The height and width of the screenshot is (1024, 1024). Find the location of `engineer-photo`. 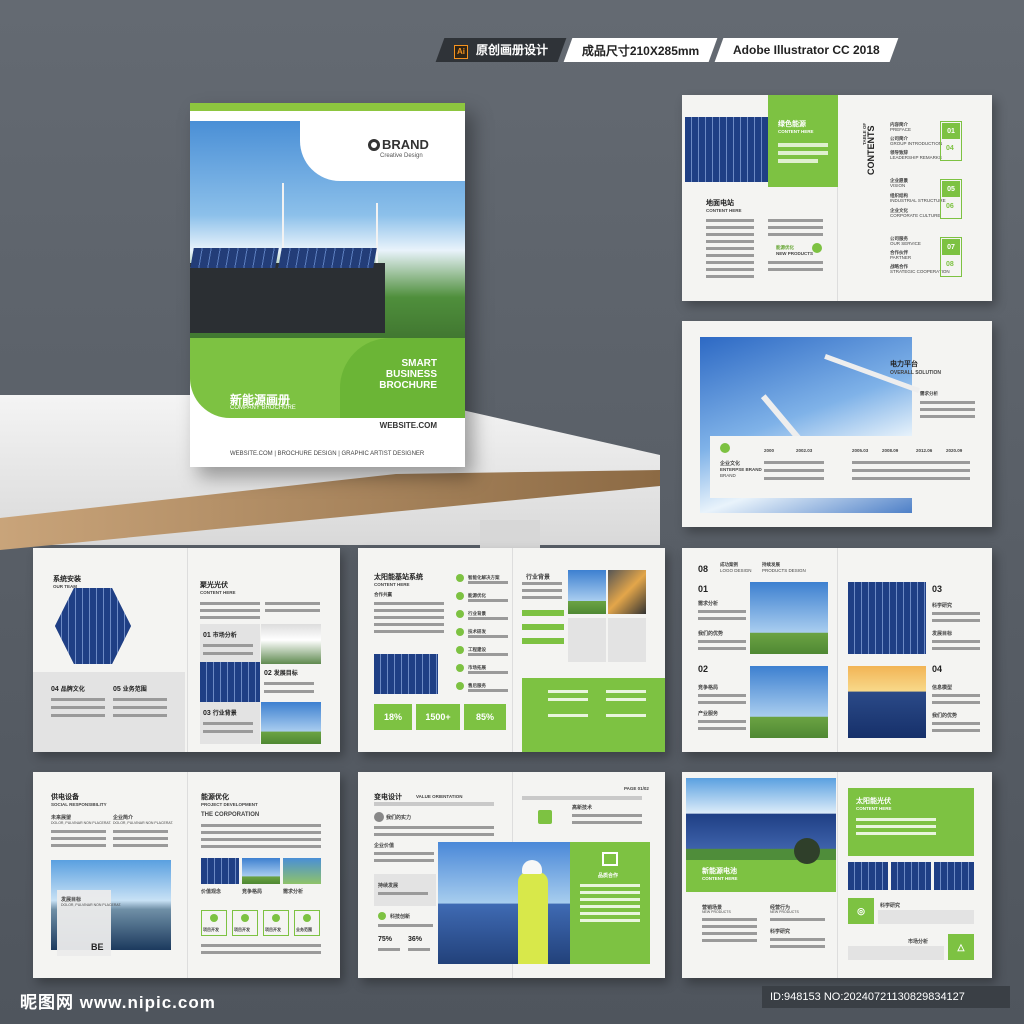

engineer-photo is located at coordinates (505, 903).